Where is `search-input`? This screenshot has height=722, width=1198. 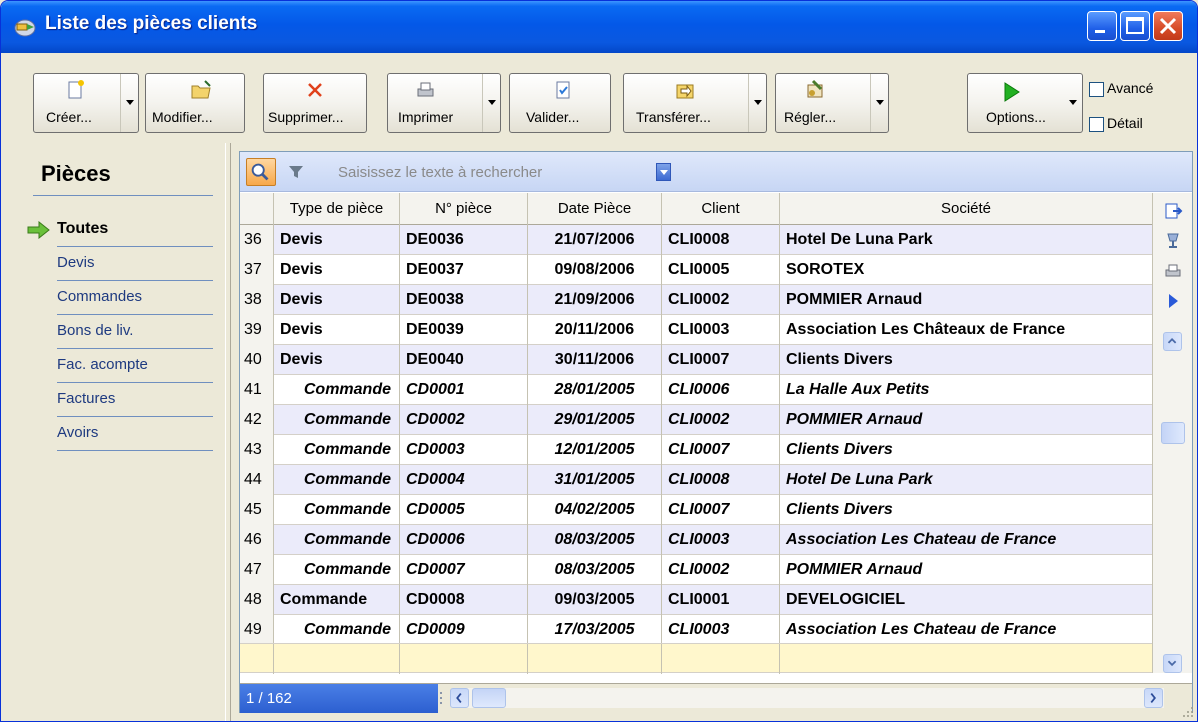 search-input is located at coordinates (489, 172).